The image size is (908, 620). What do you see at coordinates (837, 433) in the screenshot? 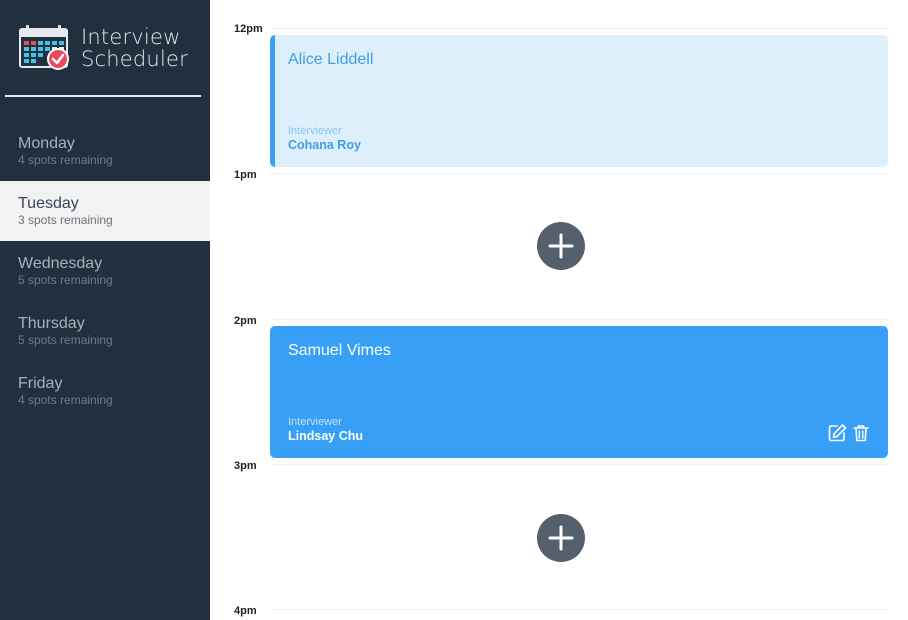
I see `edit-icon` at bounding box center [837, 433].